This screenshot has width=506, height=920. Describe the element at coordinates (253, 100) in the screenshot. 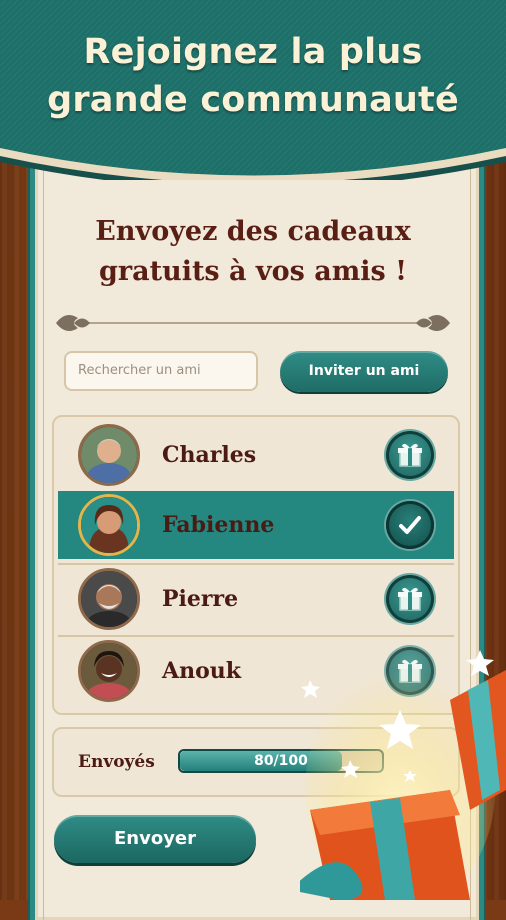

I see `headline-line-2: grande communauté` at that location.